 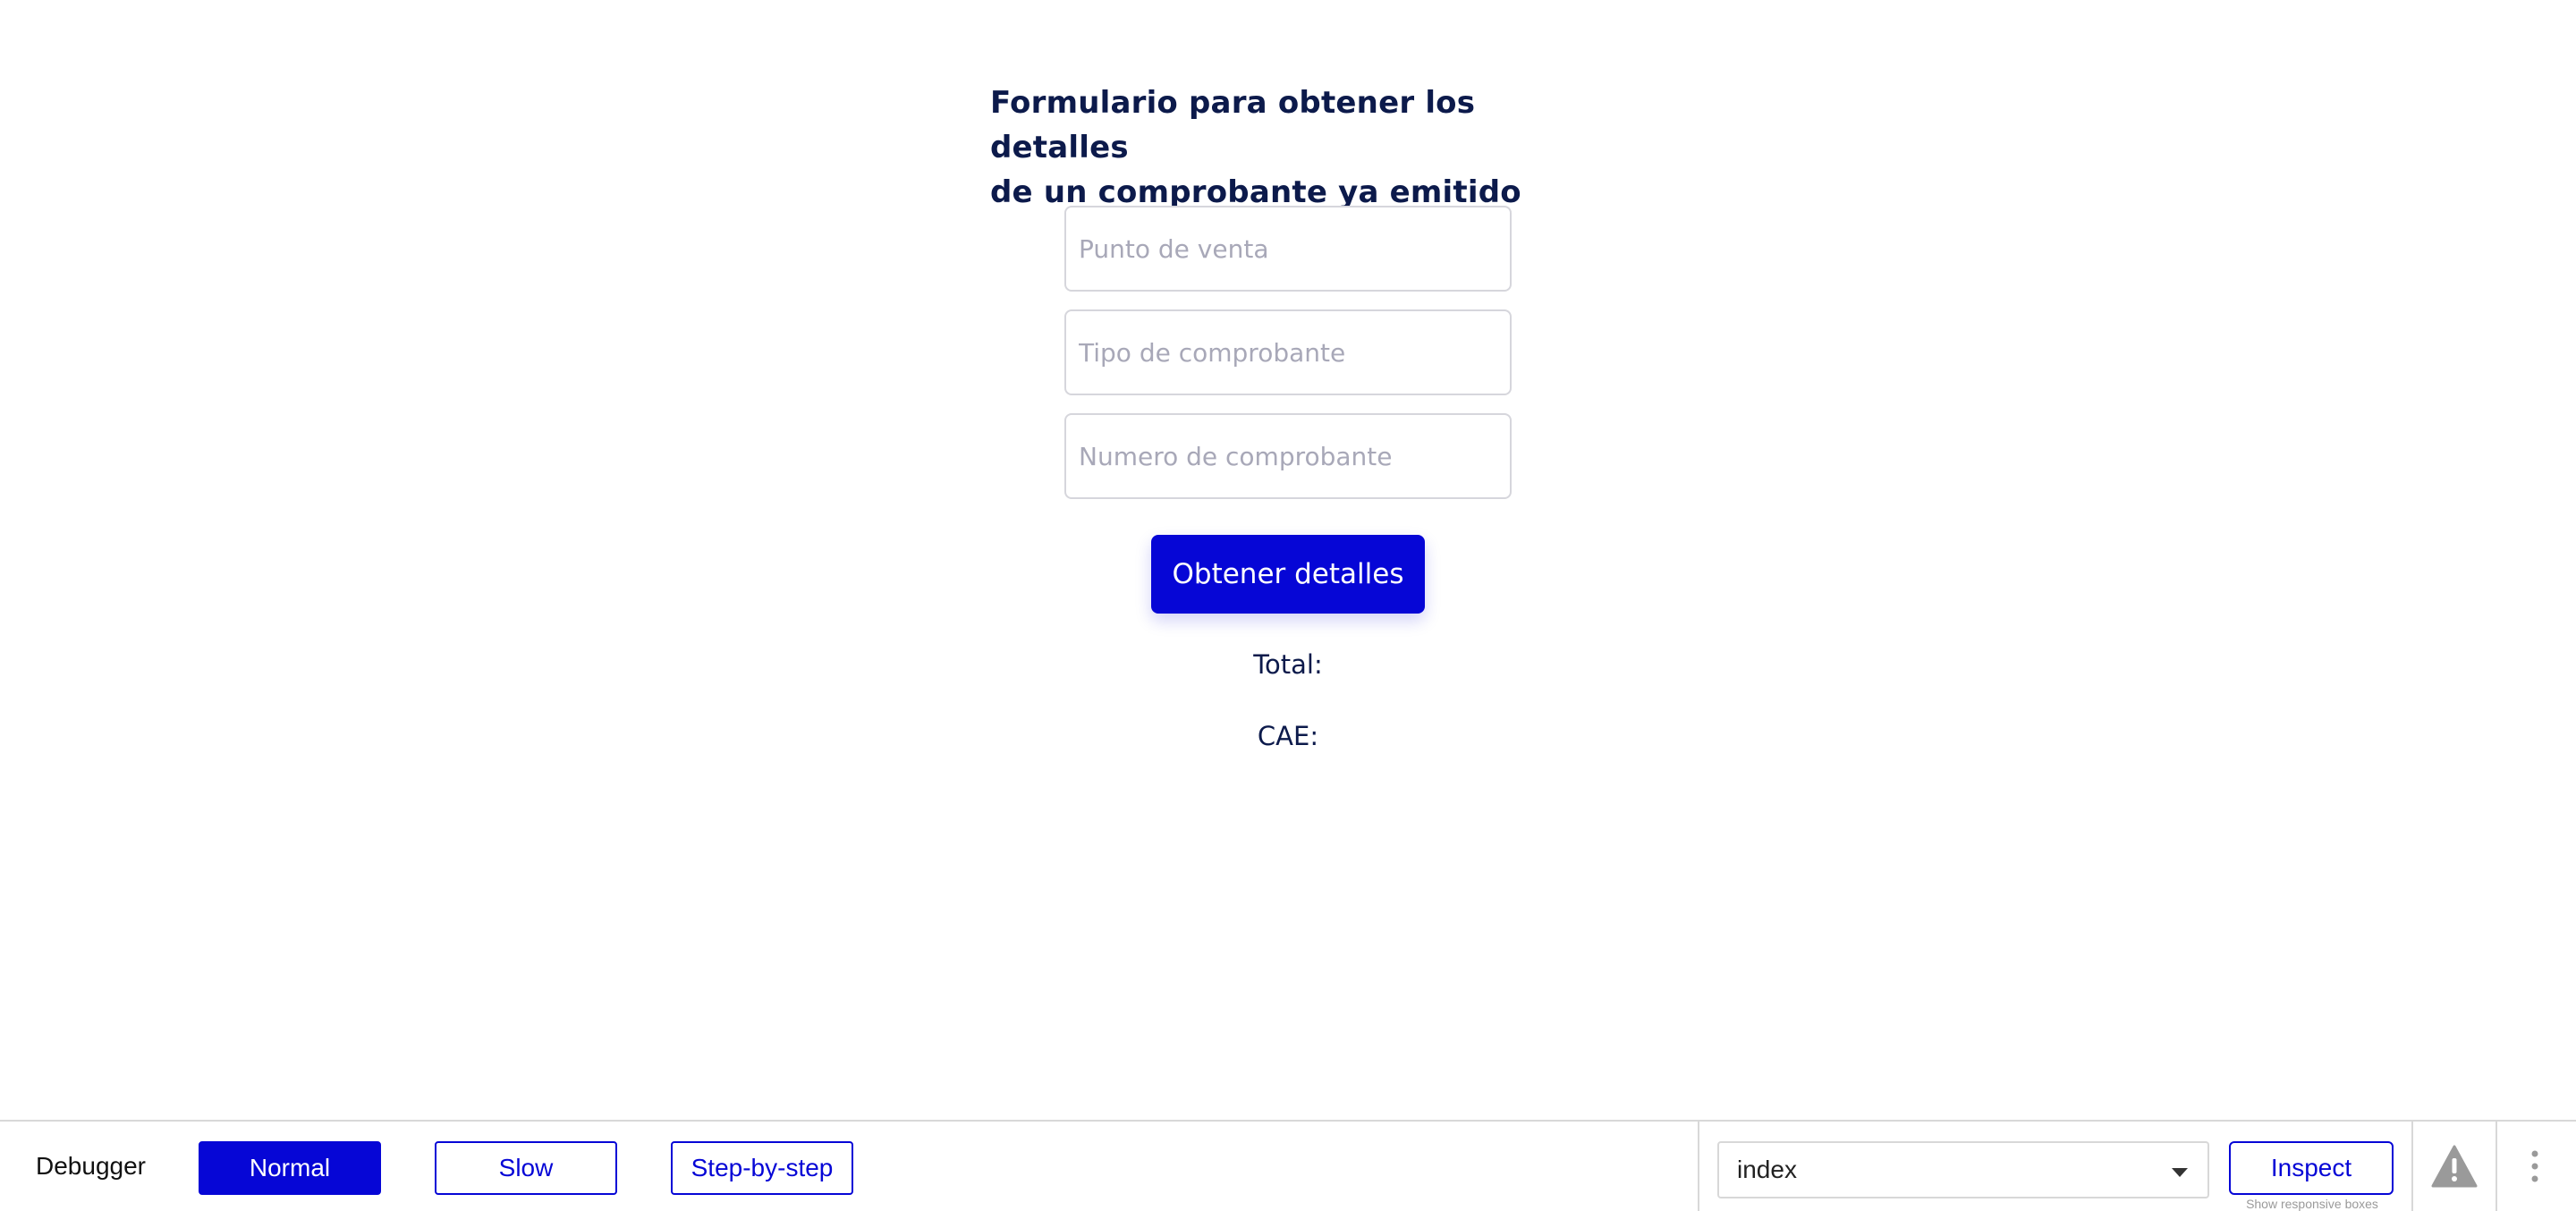 I want to click on chevron-down-icon, so click(x=2180, y=1172).